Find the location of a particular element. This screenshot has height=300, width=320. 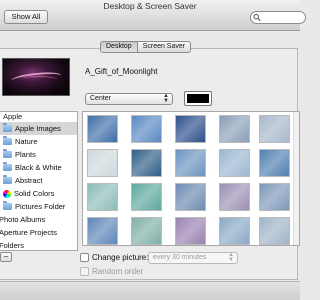

picture-name: A_Gift_of_Moonlight is located at coordinates (121, 71).